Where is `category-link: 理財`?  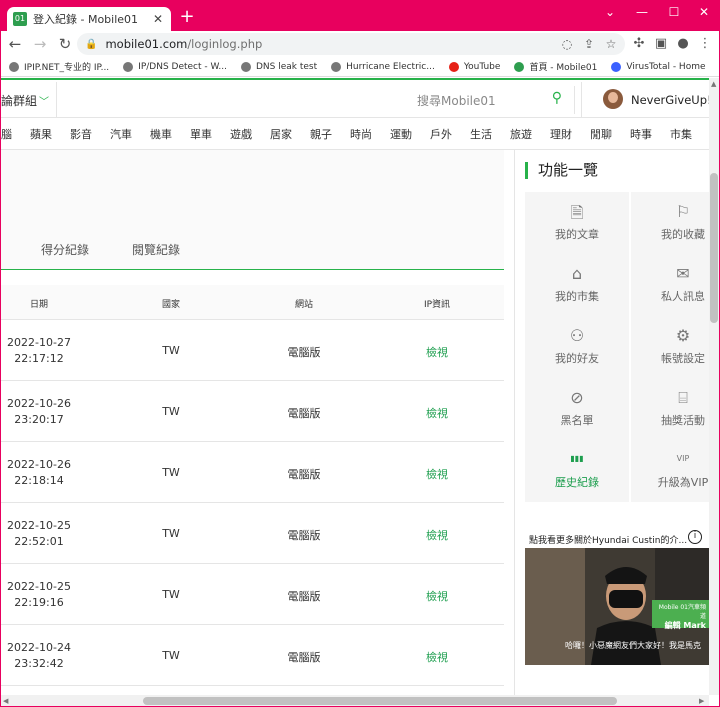 category-link: 理財 is located at coordinates (561, 134).